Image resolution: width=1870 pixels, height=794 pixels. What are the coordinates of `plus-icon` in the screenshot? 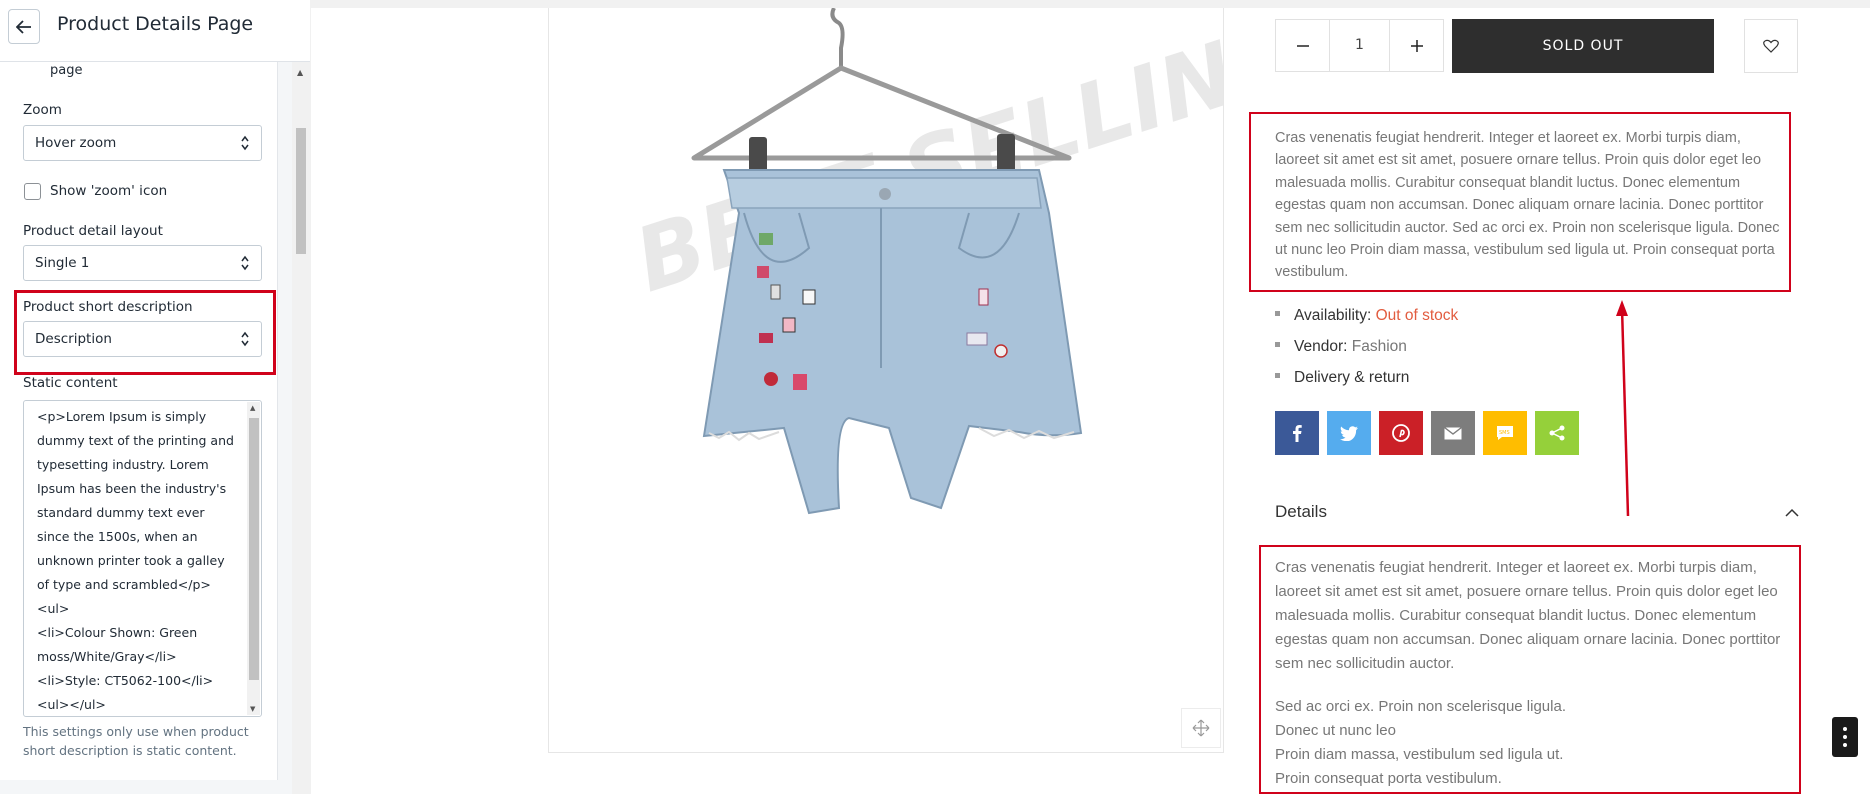 It's located at (1416, 45).